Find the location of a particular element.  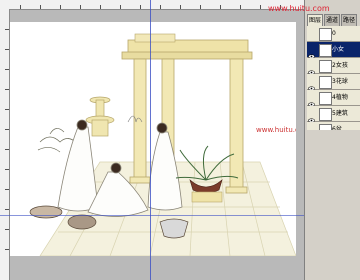

tab-channels: 通道 is located at coordinates (332, 20).